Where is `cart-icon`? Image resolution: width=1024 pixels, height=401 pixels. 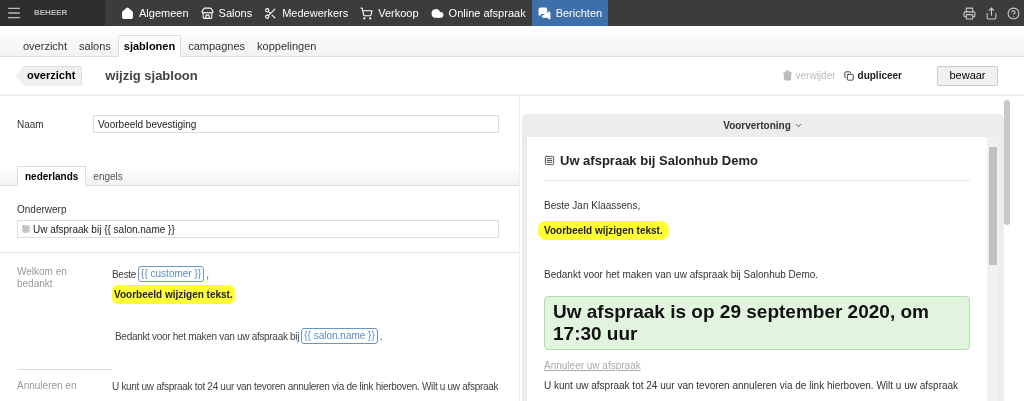 cart-icon is located at coordinates (367, 13).